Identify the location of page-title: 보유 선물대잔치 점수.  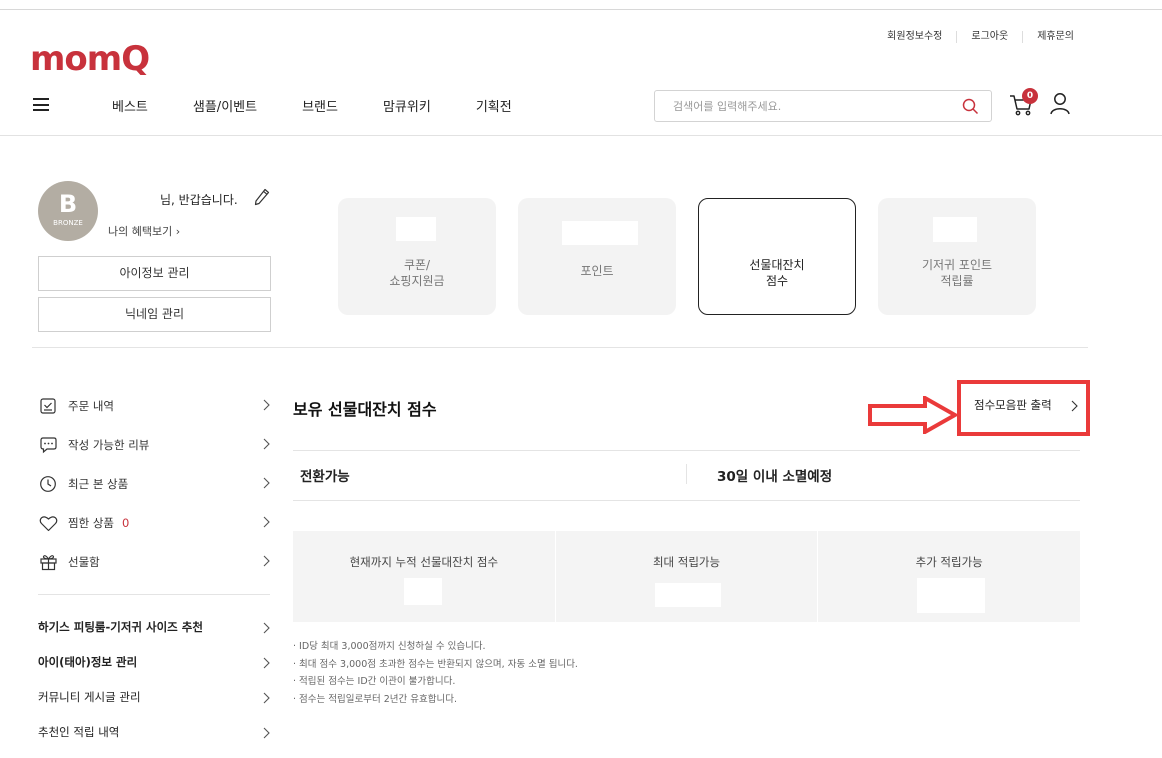
(365, 409).